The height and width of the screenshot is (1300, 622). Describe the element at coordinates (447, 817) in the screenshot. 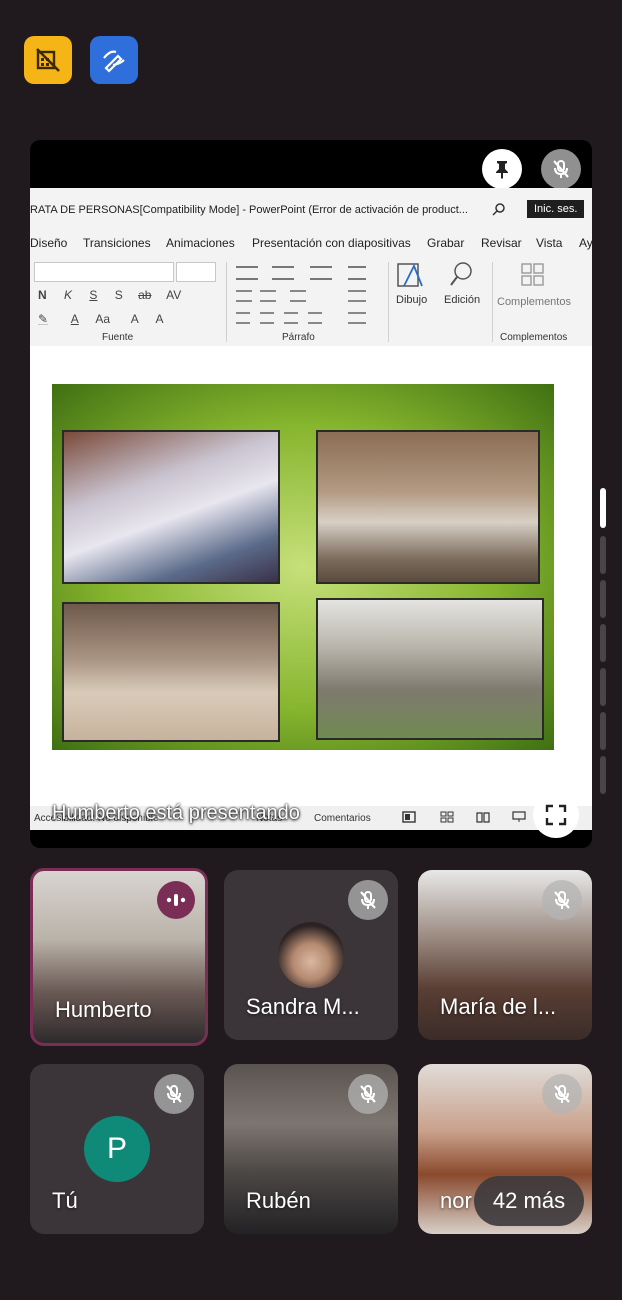

I see `sorter-view-icon` at that location.